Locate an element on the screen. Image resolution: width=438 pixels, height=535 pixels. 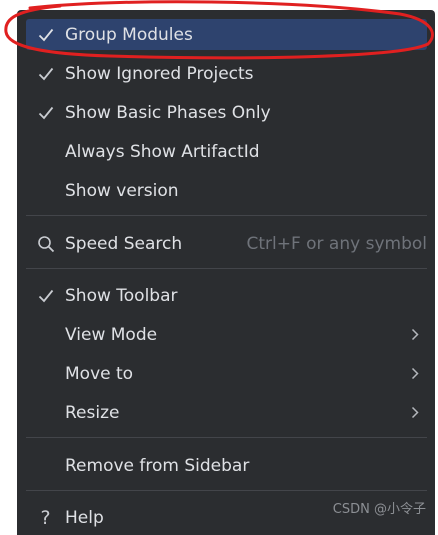
menu-item-show-ignored-projects: Show Ignored Projects is located at coordinates (226, 73).